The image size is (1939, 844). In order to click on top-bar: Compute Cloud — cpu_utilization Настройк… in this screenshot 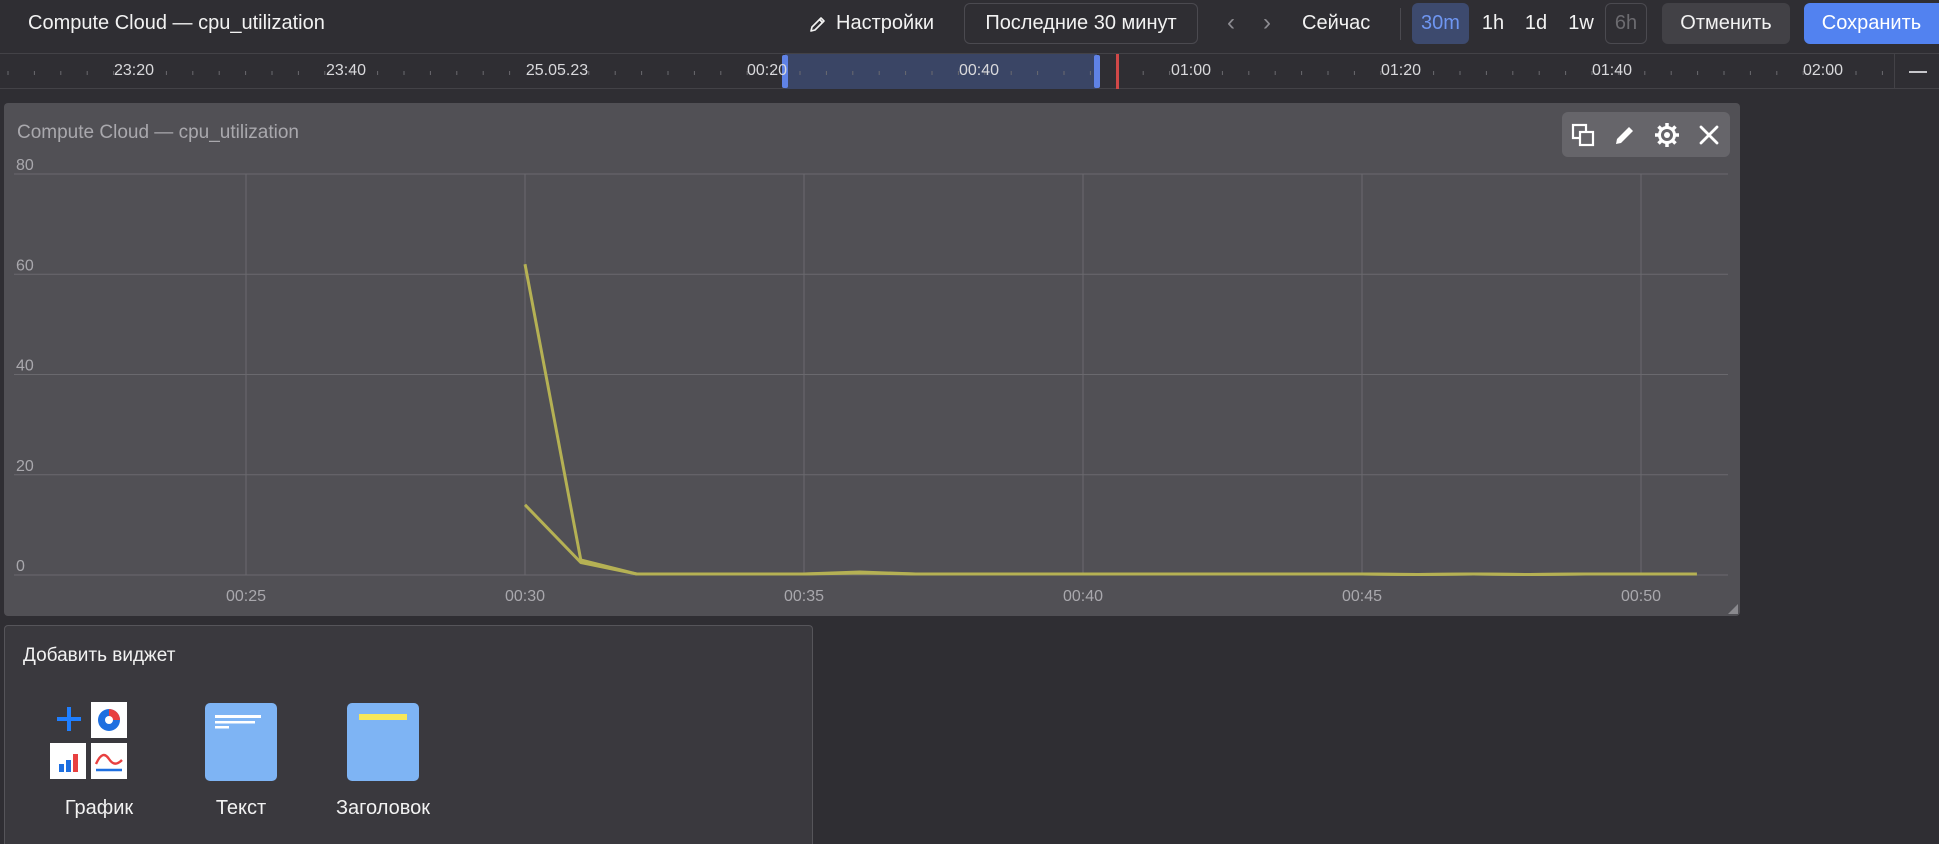, I will do `click(969, 26)`.